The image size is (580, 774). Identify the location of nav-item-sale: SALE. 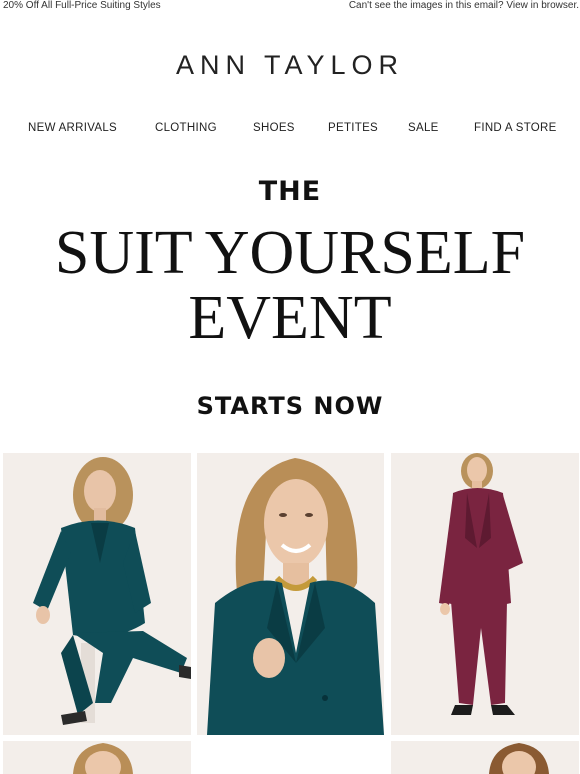
(423, 128).